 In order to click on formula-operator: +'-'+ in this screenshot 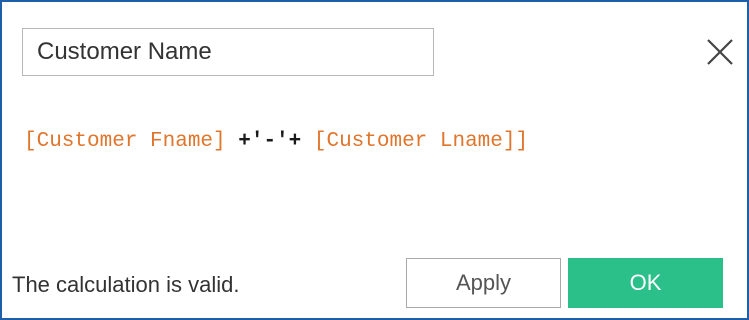, I will do `click(269, 141)`.